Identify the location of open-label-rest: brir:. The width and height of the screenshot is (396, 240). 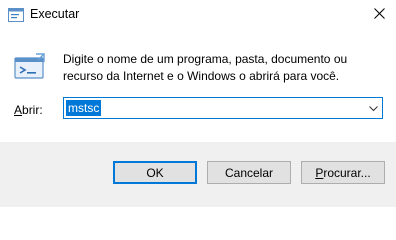
(32, 110).